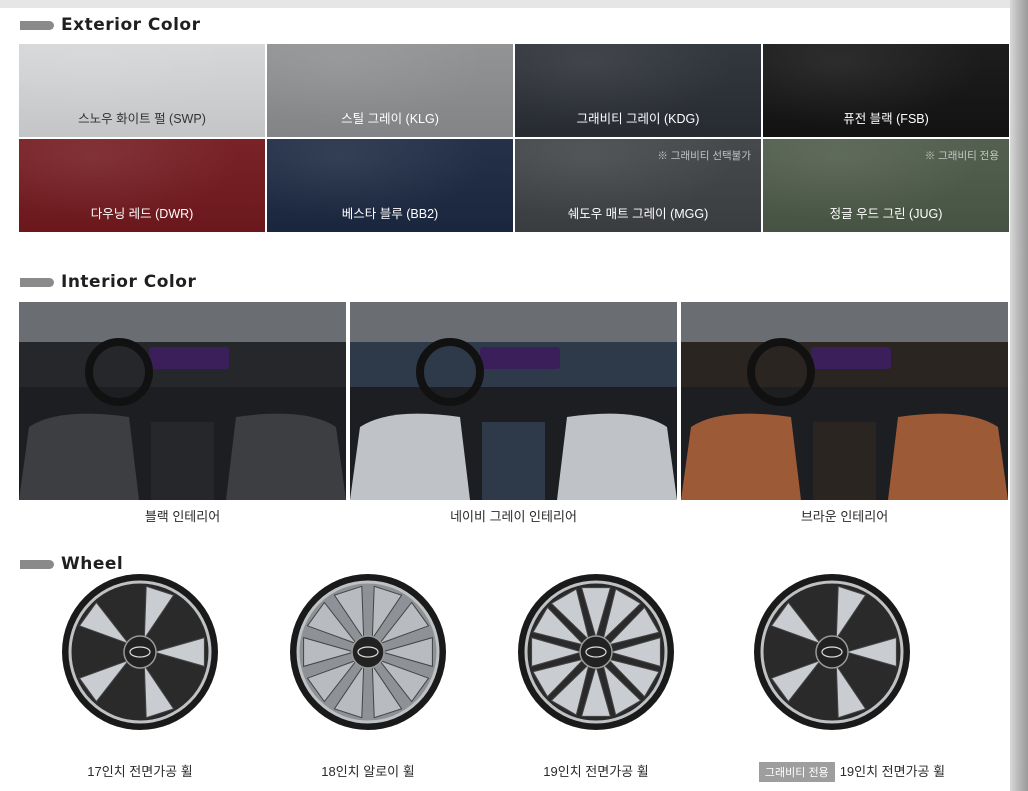 This screenshot has height=791, width=1028. Describe the element at coordinates (886, 119) in the screenshot. I see `swatch-label: 퓨전 블랙 (FSB)` at that location.